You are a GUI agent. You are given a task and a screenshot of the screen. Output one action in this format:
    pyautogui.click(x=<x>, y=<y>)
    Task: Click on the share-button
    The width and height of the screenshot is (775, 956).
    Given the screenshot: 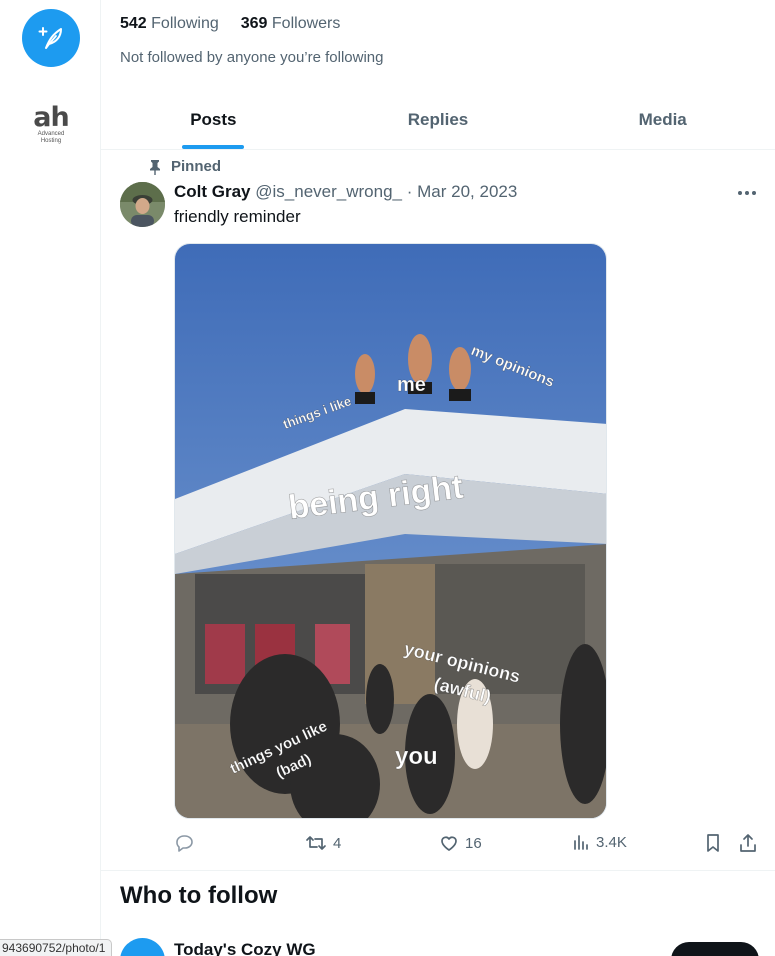 What is the action you would take?
    pyautogui.click(x=748, y=843)
    